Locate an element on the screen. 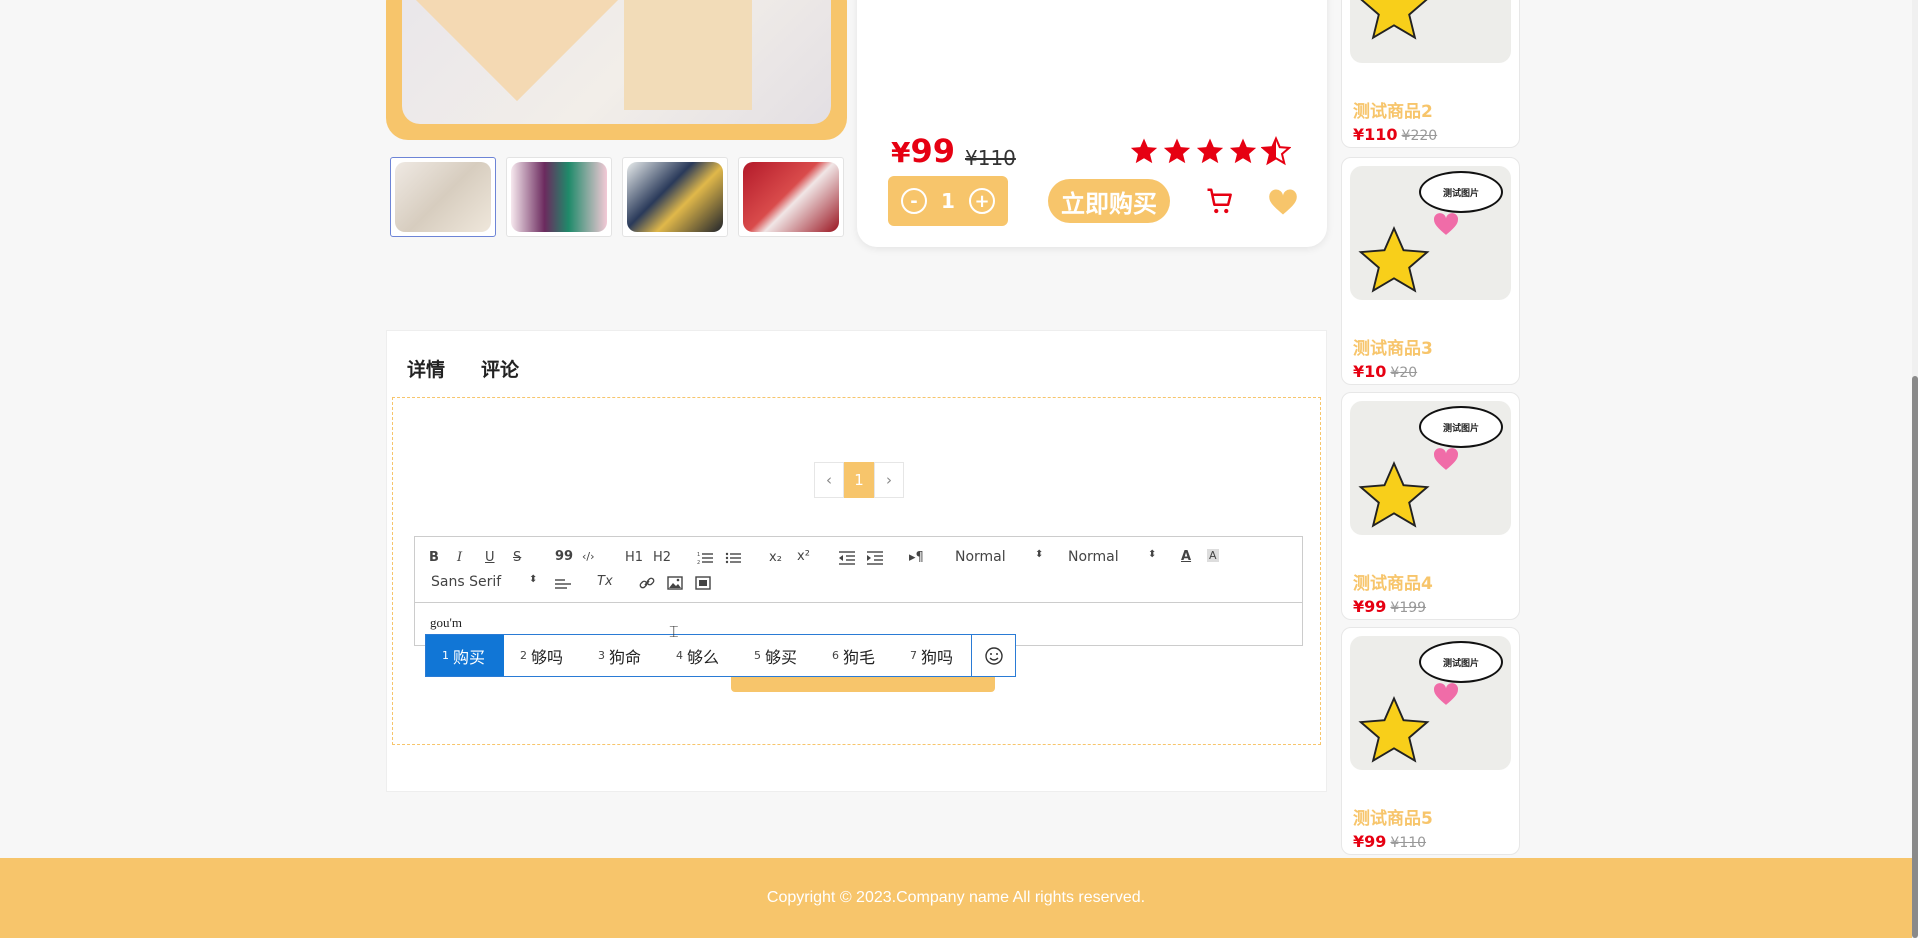  sidebar-product-card: 测试图片 测试商品5 ¥99 ¥110 is located at coordinates (1430, 741).